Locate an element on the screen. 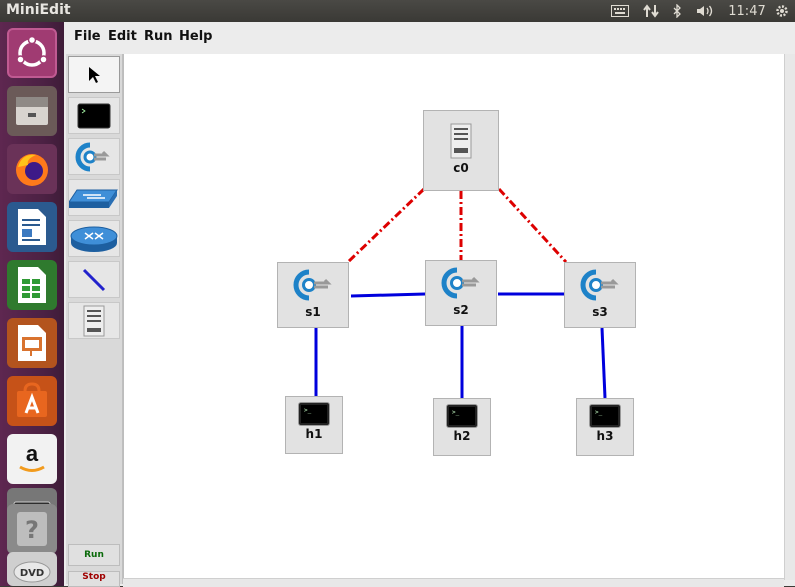 This screenshot has width=795, height=587. launcher: a ? DVD is located at coordinates (32, 304).